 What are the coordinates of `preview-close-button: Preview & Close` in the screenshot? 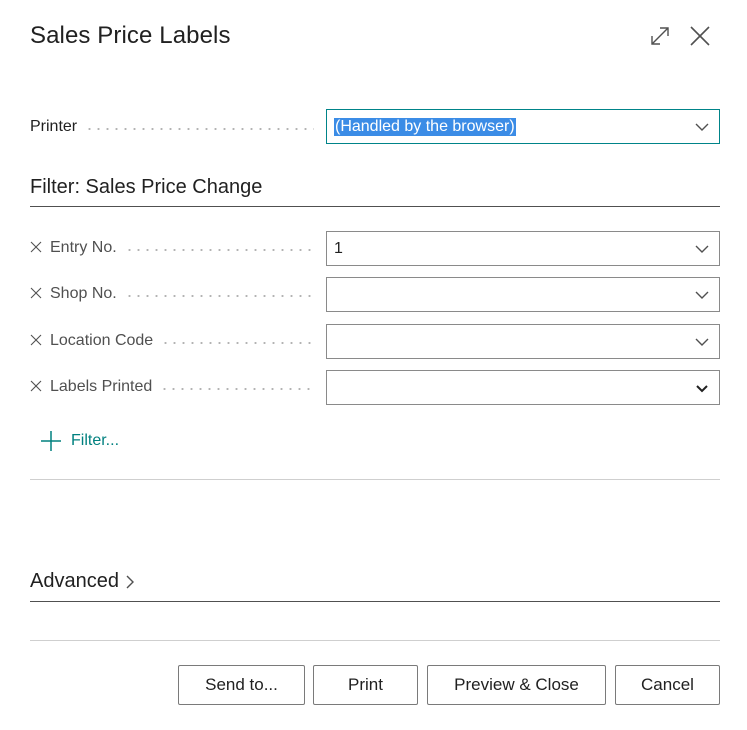 It's located at (516, 685).